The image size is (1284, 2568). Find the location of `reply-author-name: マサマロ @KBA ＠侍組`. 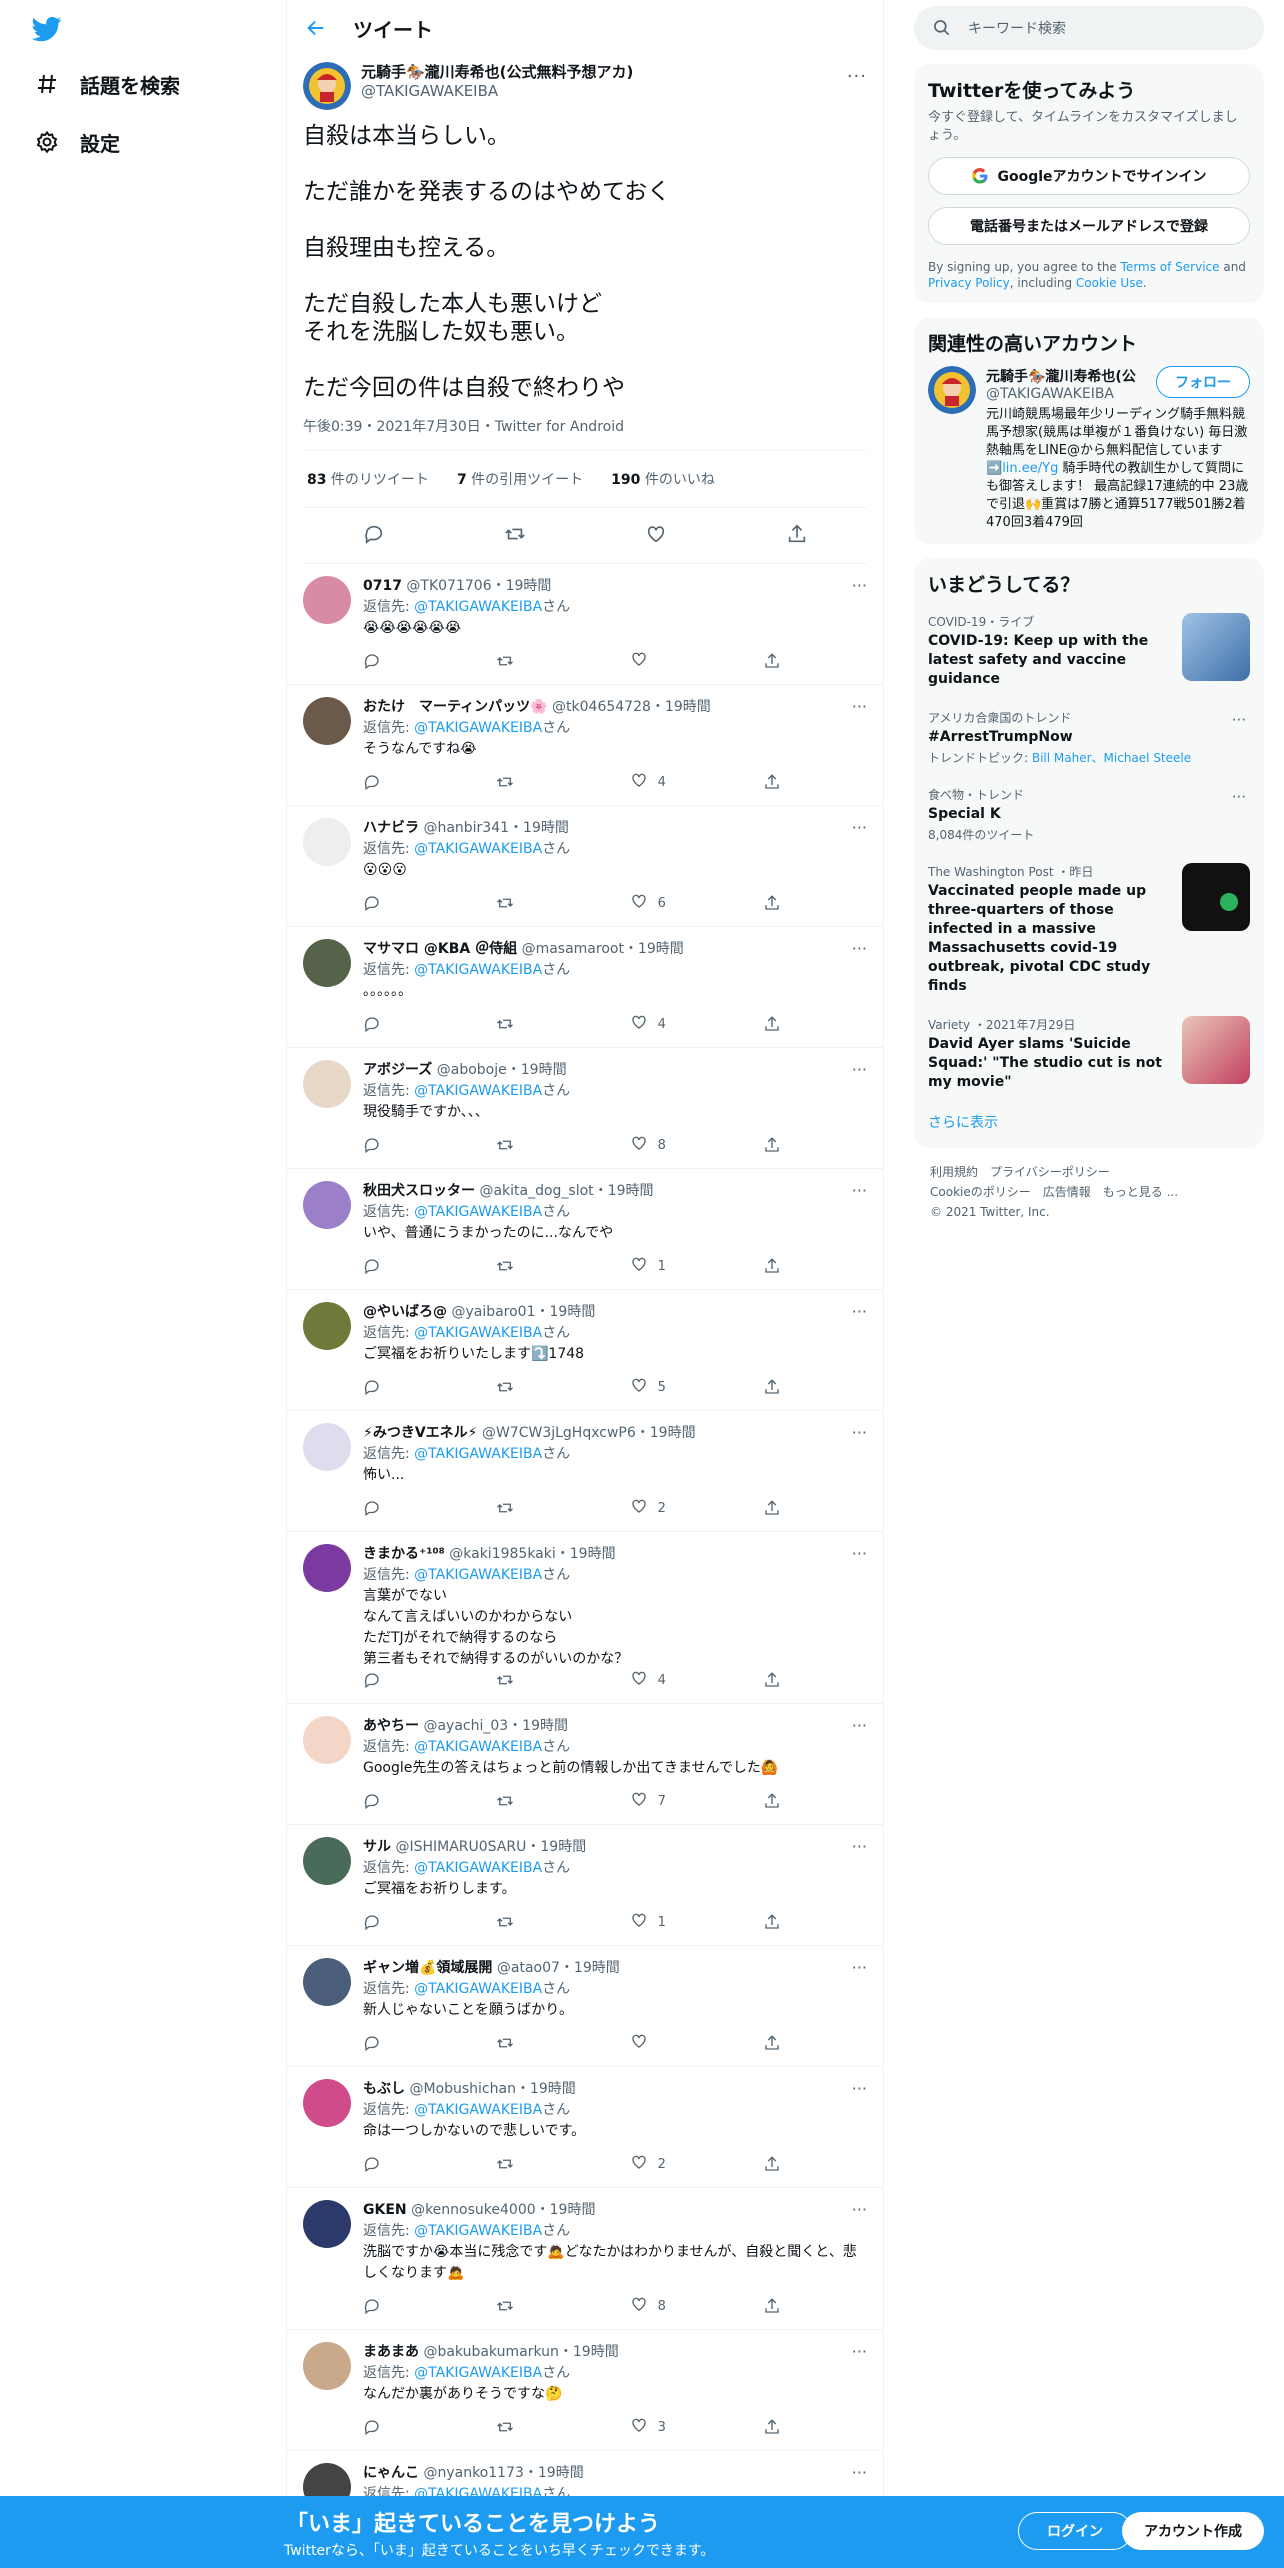

reply-author-name: マサマロ @KBA ＠侍組 is located at coordinates (440, 949).